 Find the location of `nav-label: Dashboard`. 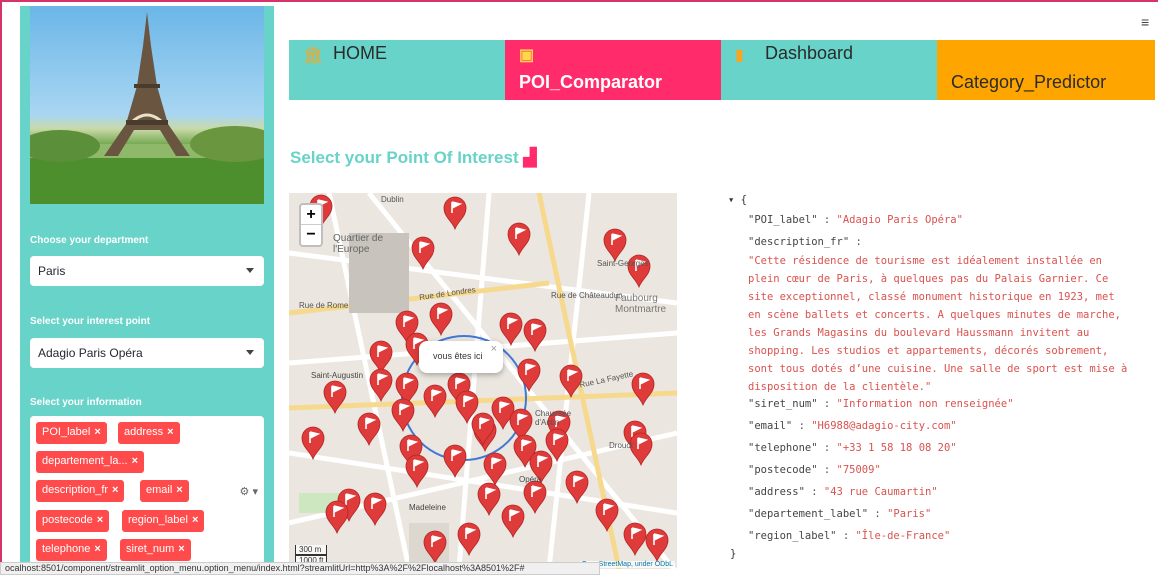

nav-label: Dashboard is located at coordinates (809, 53).